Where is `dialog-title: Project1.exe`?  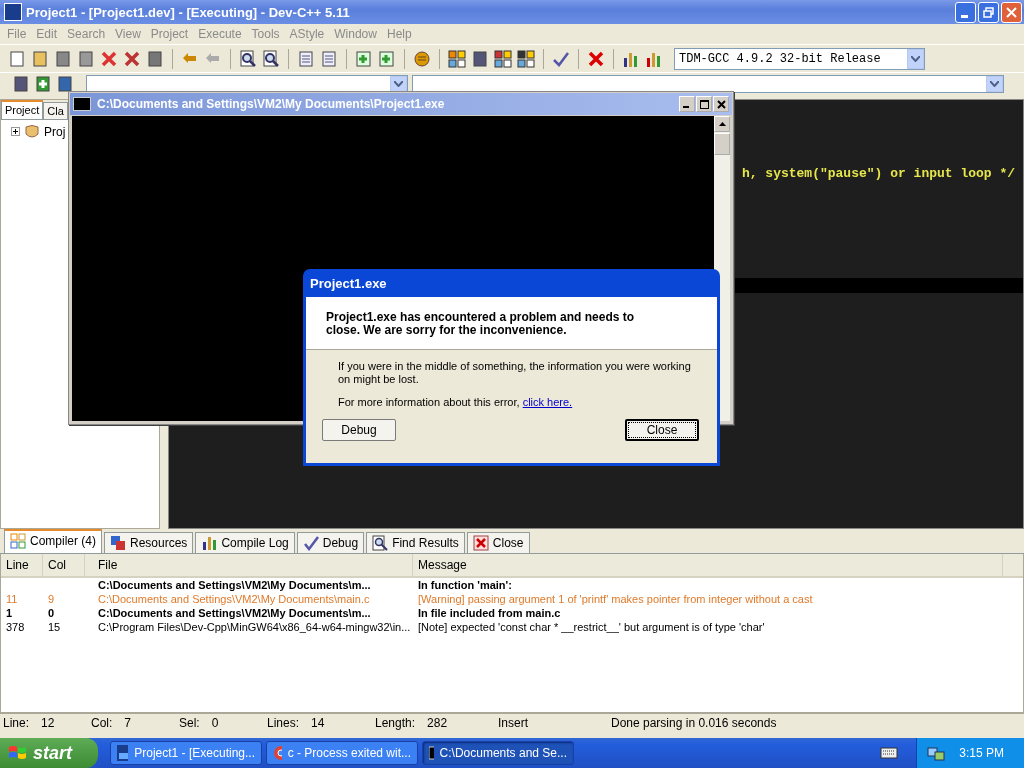 dialog-title: Project1.exe is located at coordinates (348, 283).